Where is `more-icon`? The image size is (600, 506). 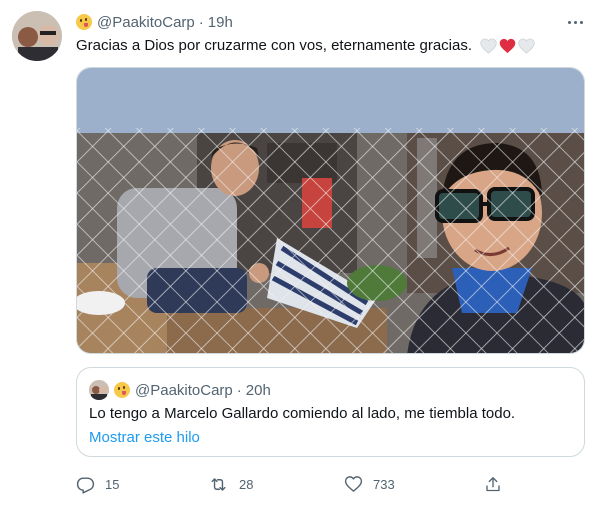 more-icon is located at coordinates (575, 22).